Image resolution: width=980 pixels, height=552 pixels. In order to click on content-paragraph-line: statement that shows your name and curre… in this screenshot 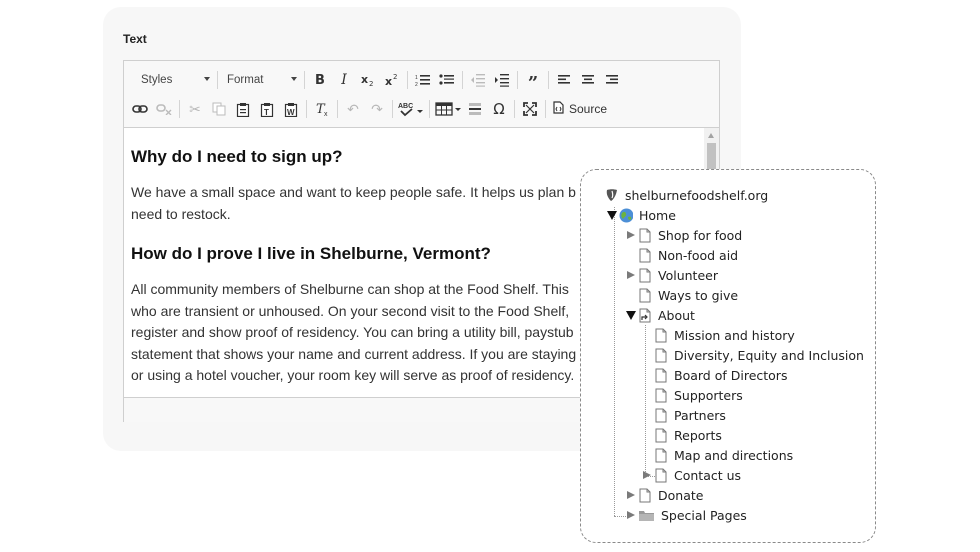, I will do `click(354, 353)`.